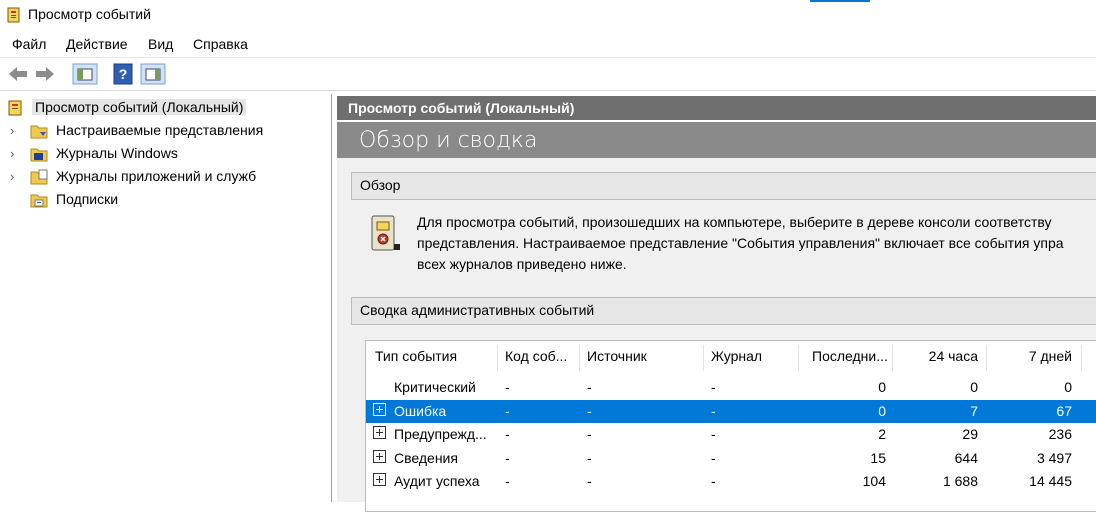 The image size is (1096, 512). What do you see at coordinates (731, 411) in the screenshot?
I see `table-row: Ошибка - - - 0 7 67` at bounding box center [731, 411].